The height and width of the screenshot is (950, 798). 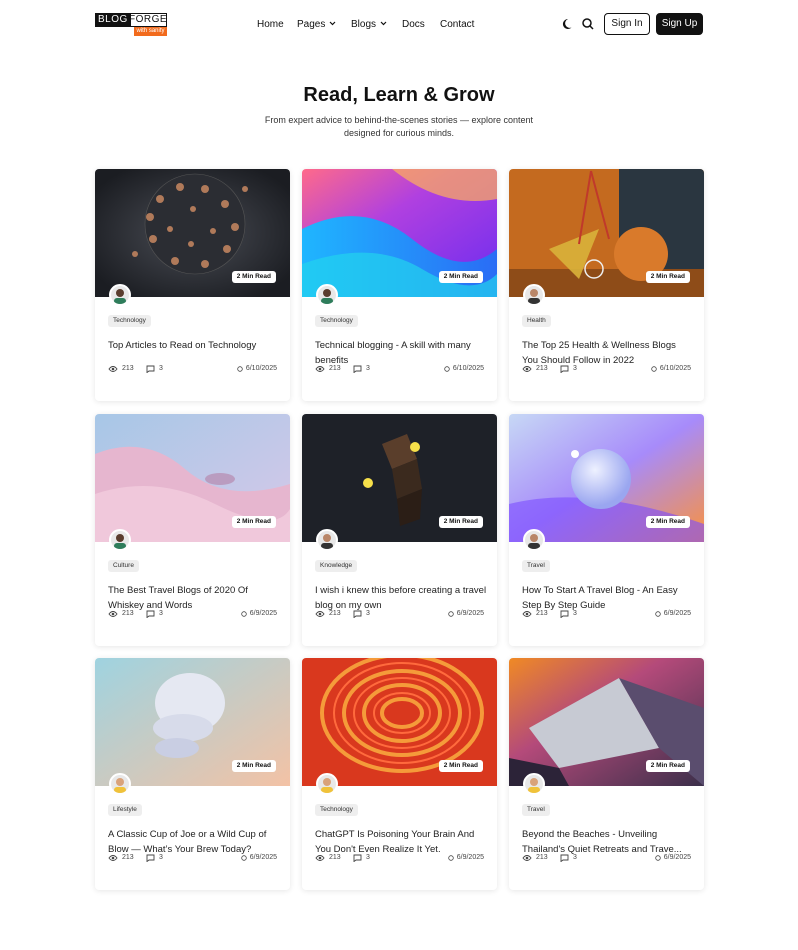 I want to click on nav-item-home: Home, so click(x=270, y=25).